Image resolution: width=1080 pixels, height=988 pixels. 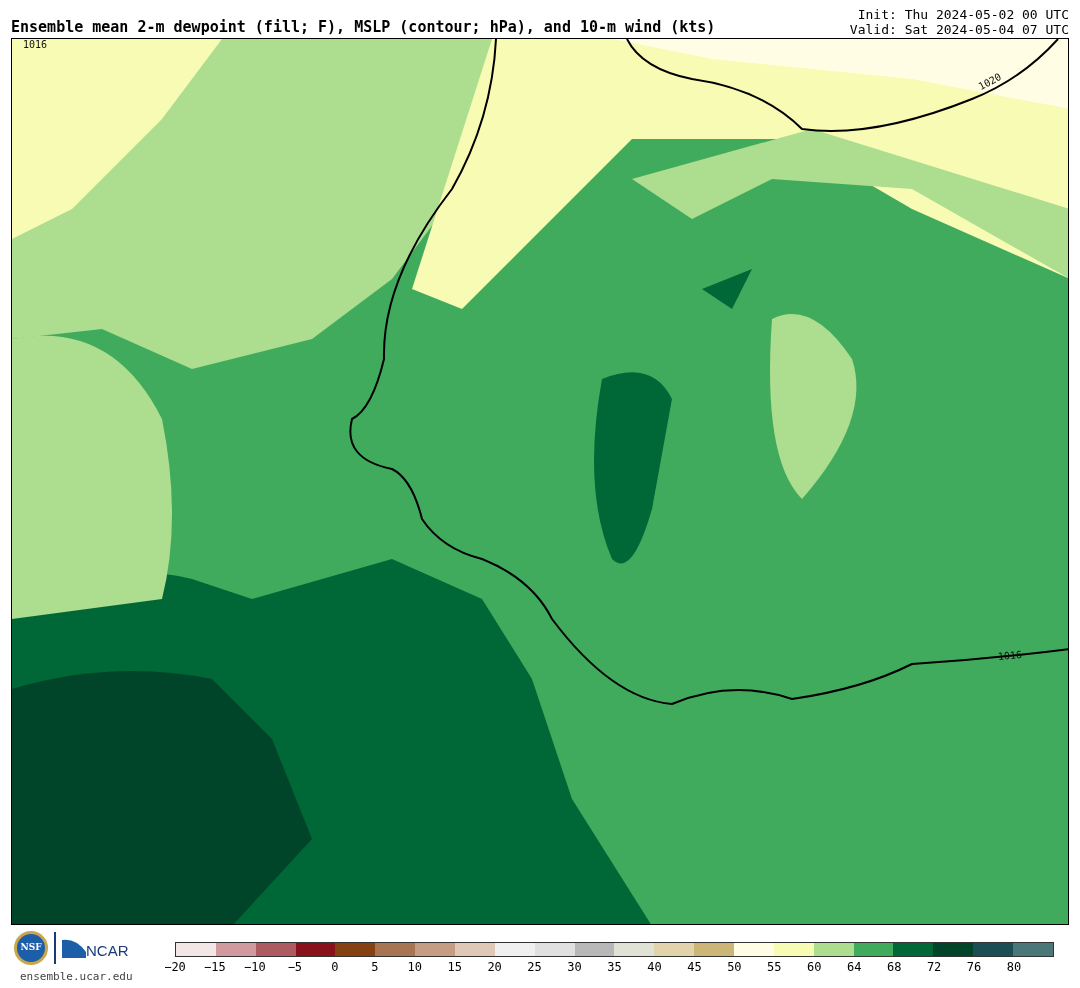 What do you see at coordinates (74, 948) in the screenshot?
I see `arc-icon` at bounding box center [74, 948].